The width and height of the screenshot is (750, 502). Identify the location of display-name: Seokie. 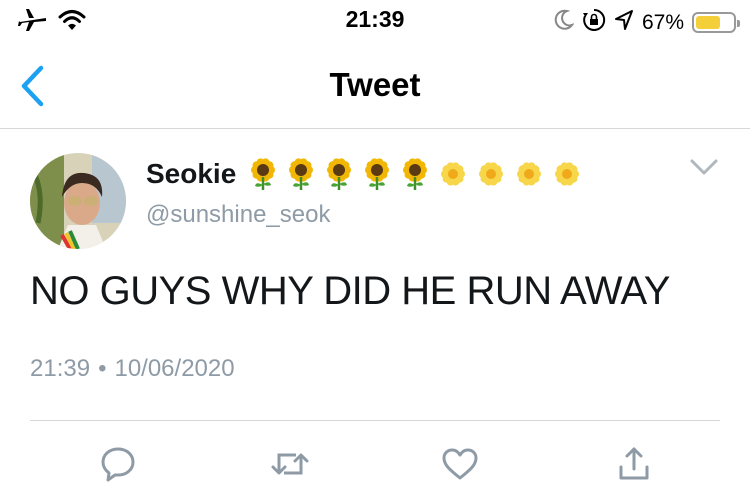
(191, 174).